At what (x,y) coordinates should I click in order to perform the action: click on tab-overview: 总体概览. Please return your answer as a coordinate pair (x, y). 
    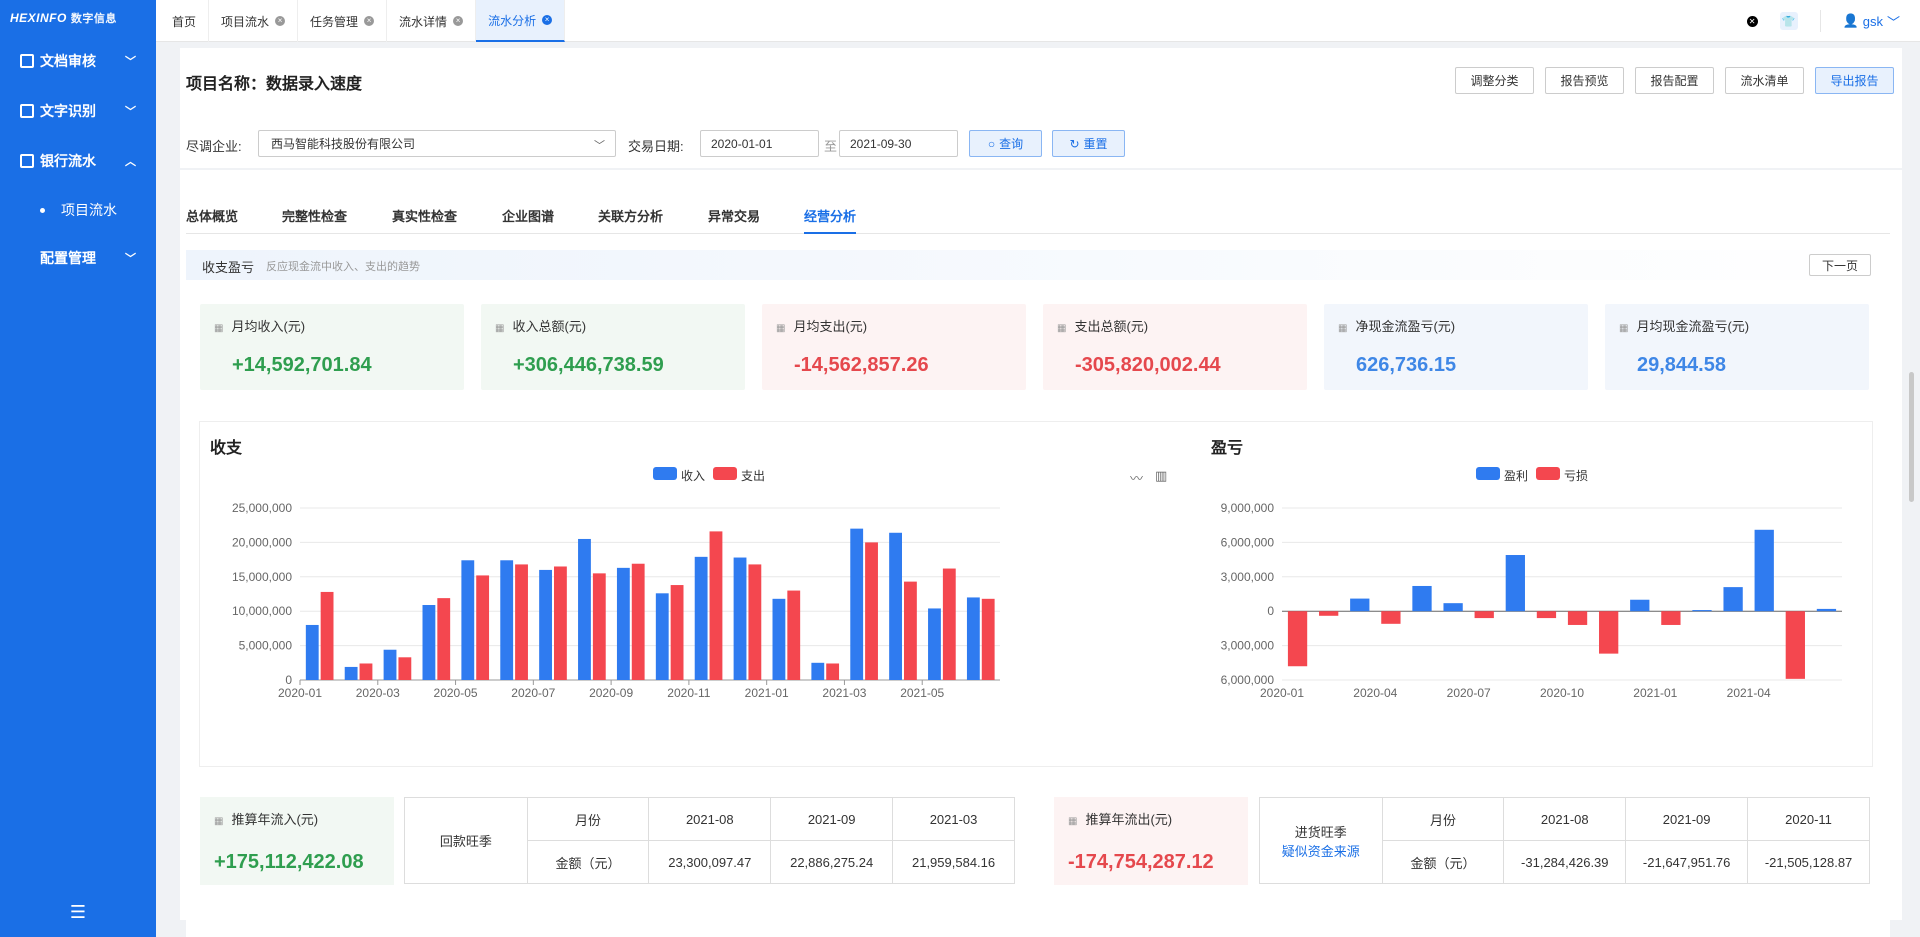
    Looking at the image, I should click on (212, 220).